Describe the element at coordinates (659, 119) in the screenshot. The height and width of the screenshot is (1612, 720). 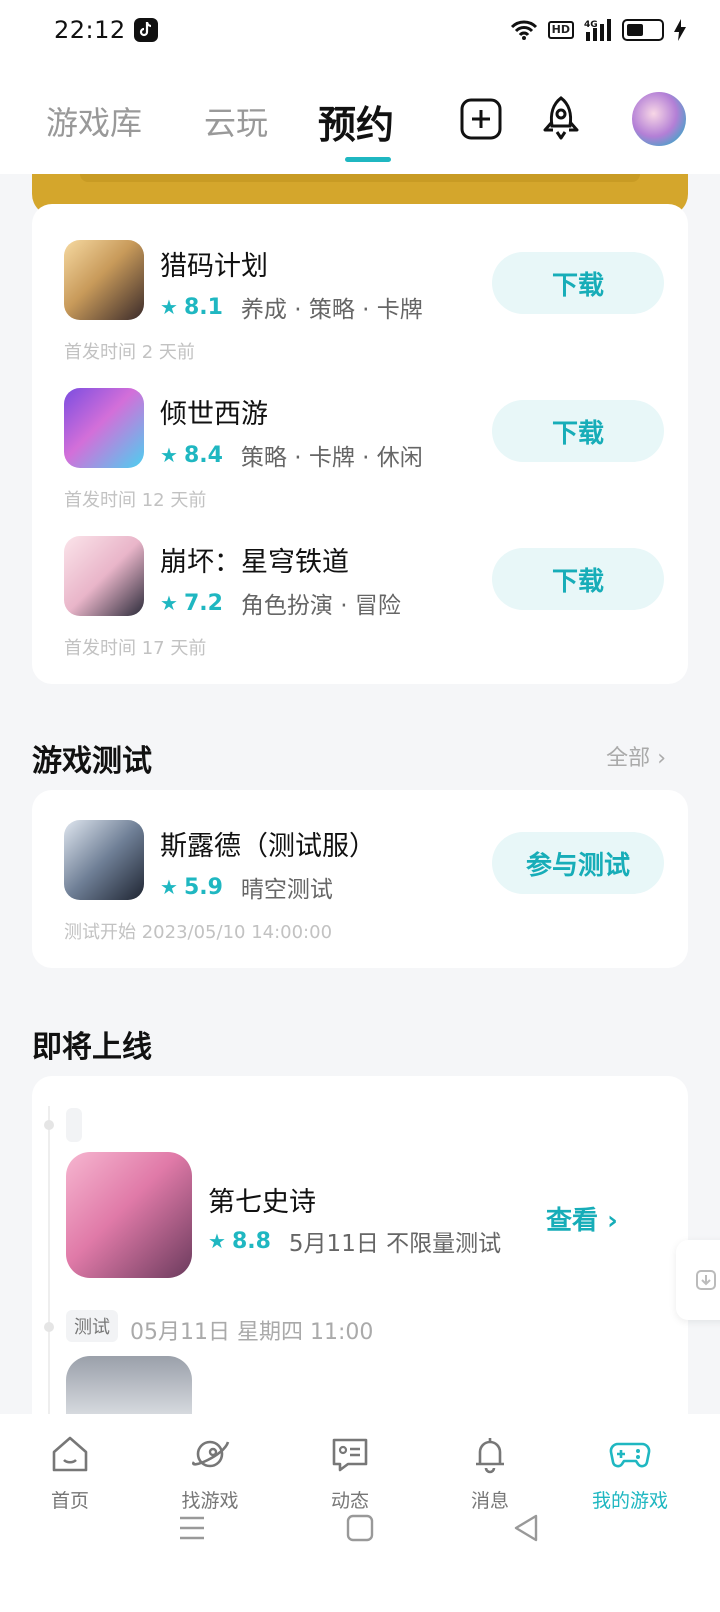
I see `avatar` at that location.